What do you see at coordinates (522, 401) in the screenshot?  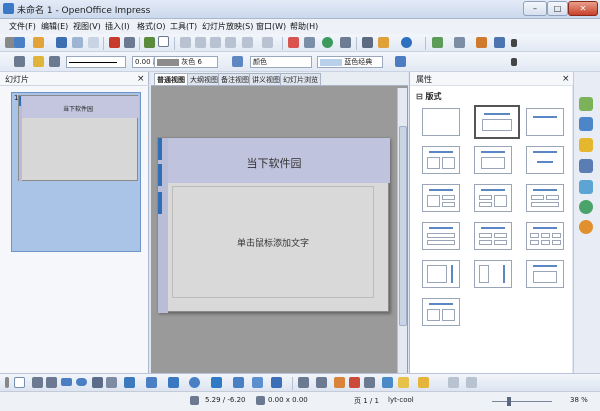 I see `zoom-slider` at bounding box center [522, 401].